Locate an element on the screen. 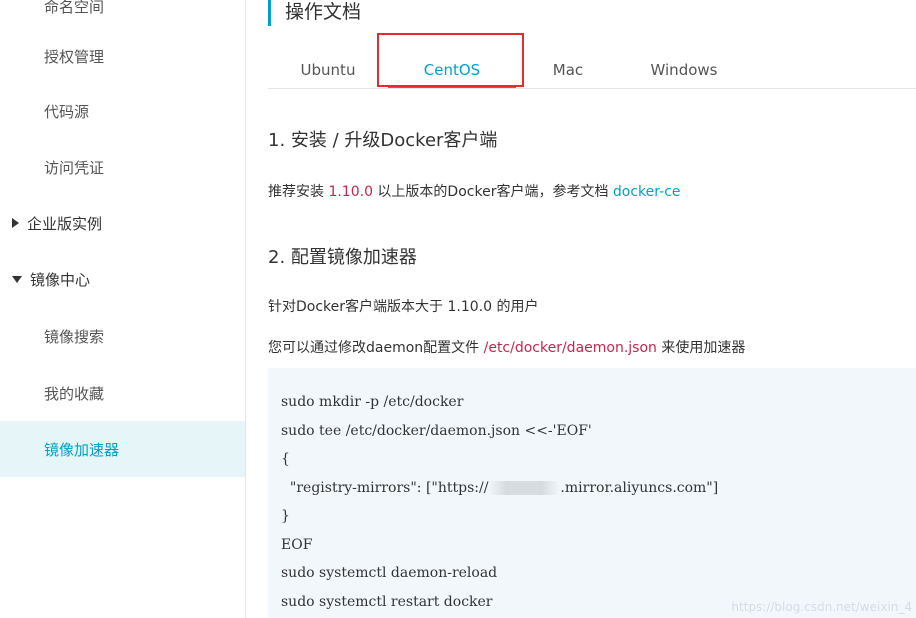  sidebar-item-code-source: 代码源 is located at coordinates (122, 111).